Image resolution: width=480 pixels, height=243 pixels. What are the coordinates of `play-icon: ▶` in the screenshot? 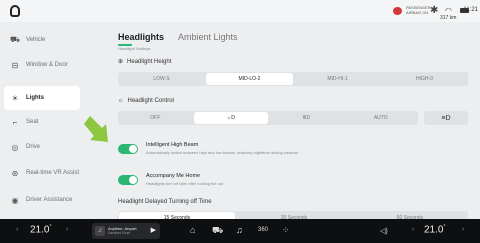 It's located at (153, 230).